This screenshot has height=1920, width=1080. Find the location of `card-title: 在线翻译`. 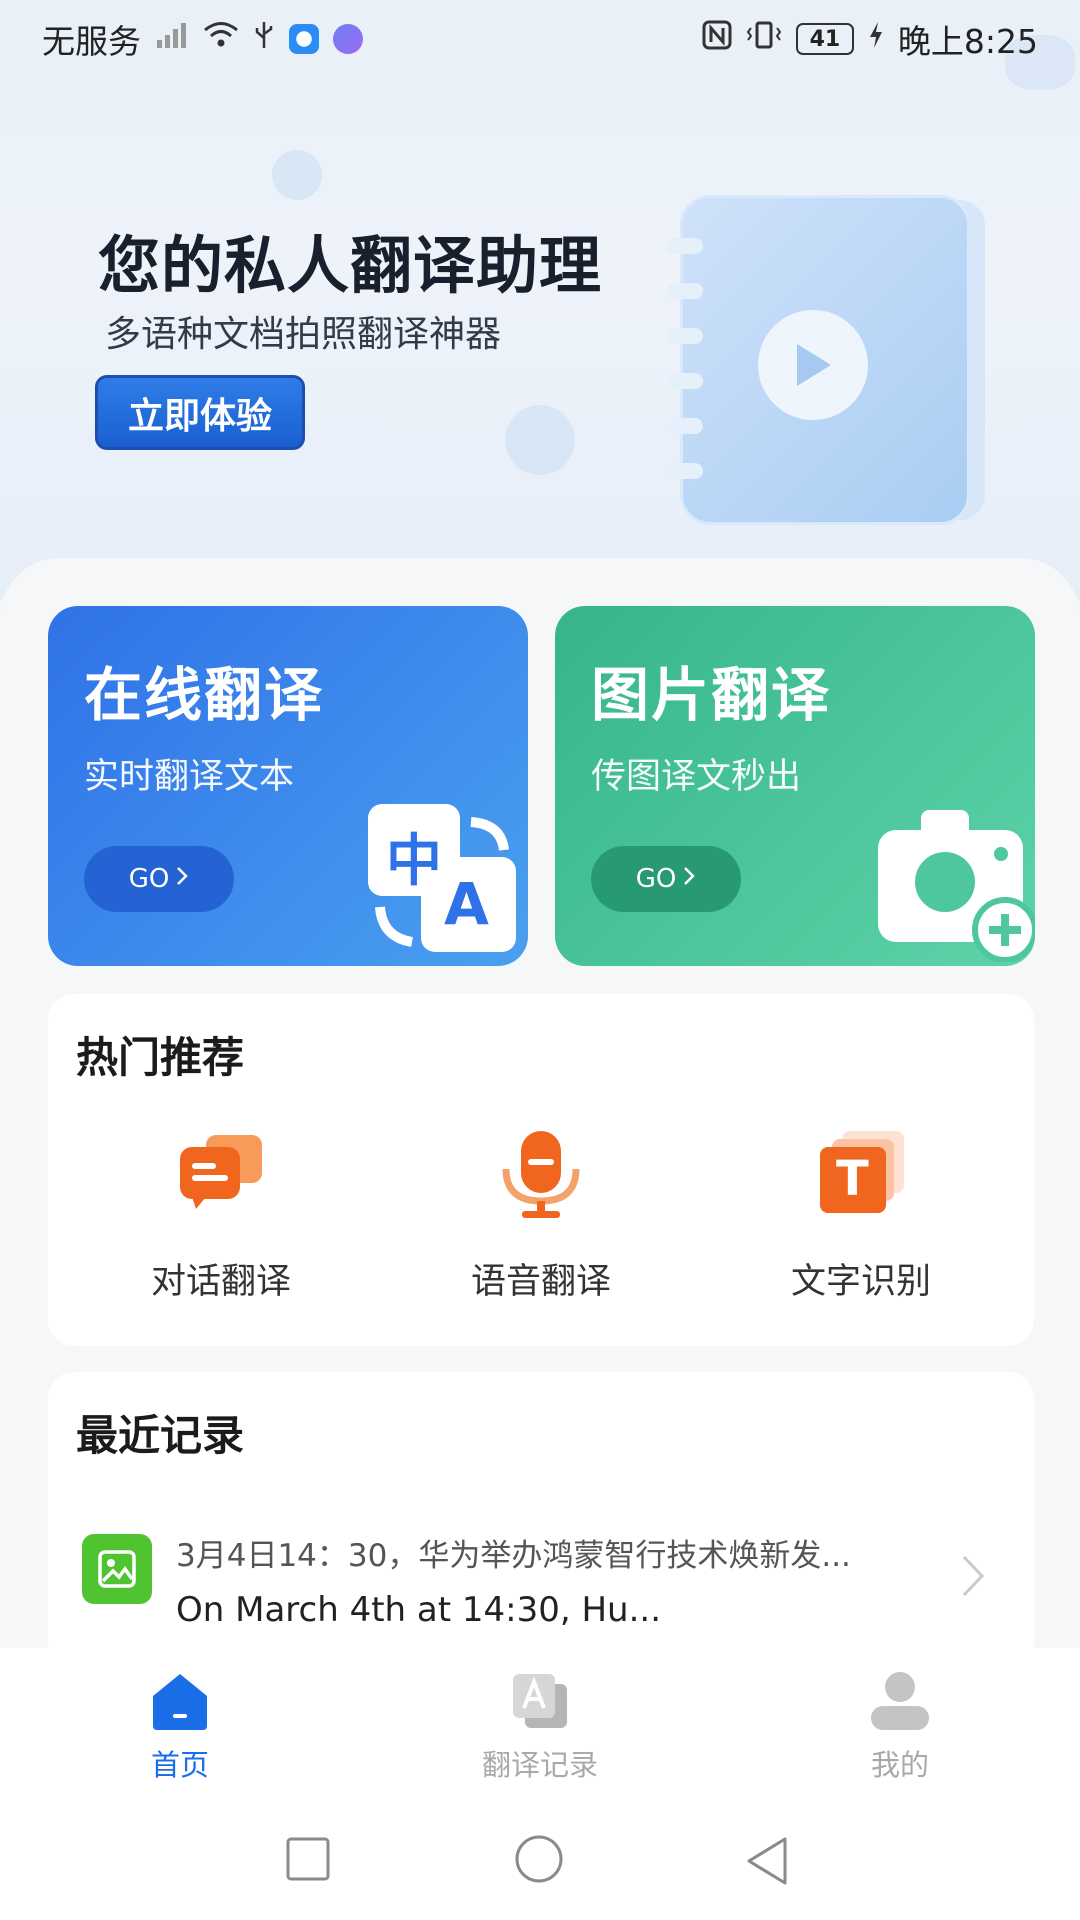

card-title: 在线翻译 is located at coordinates (204, 695).